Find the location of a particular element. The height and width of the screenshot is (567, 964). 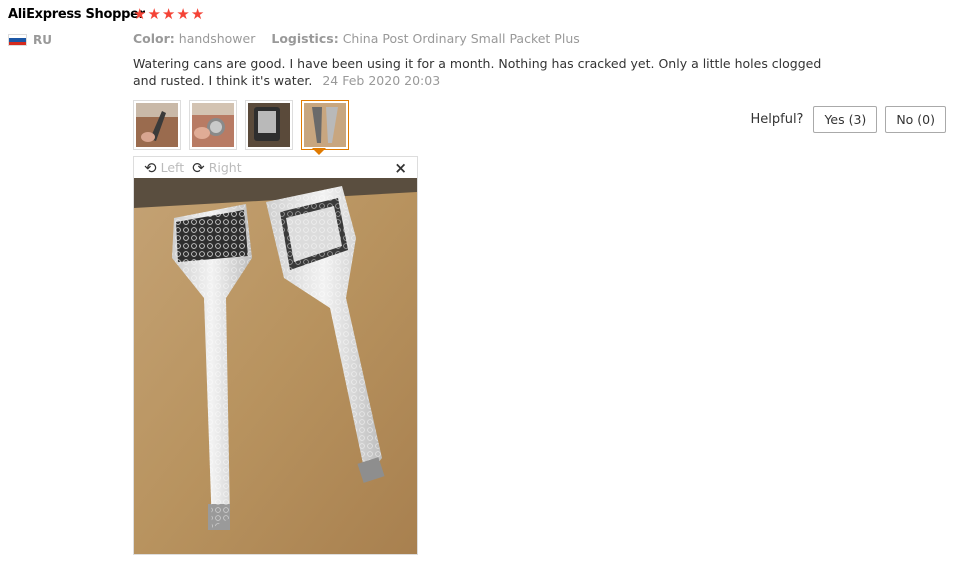

color-label: Color: is located at coordinates (154, 38).